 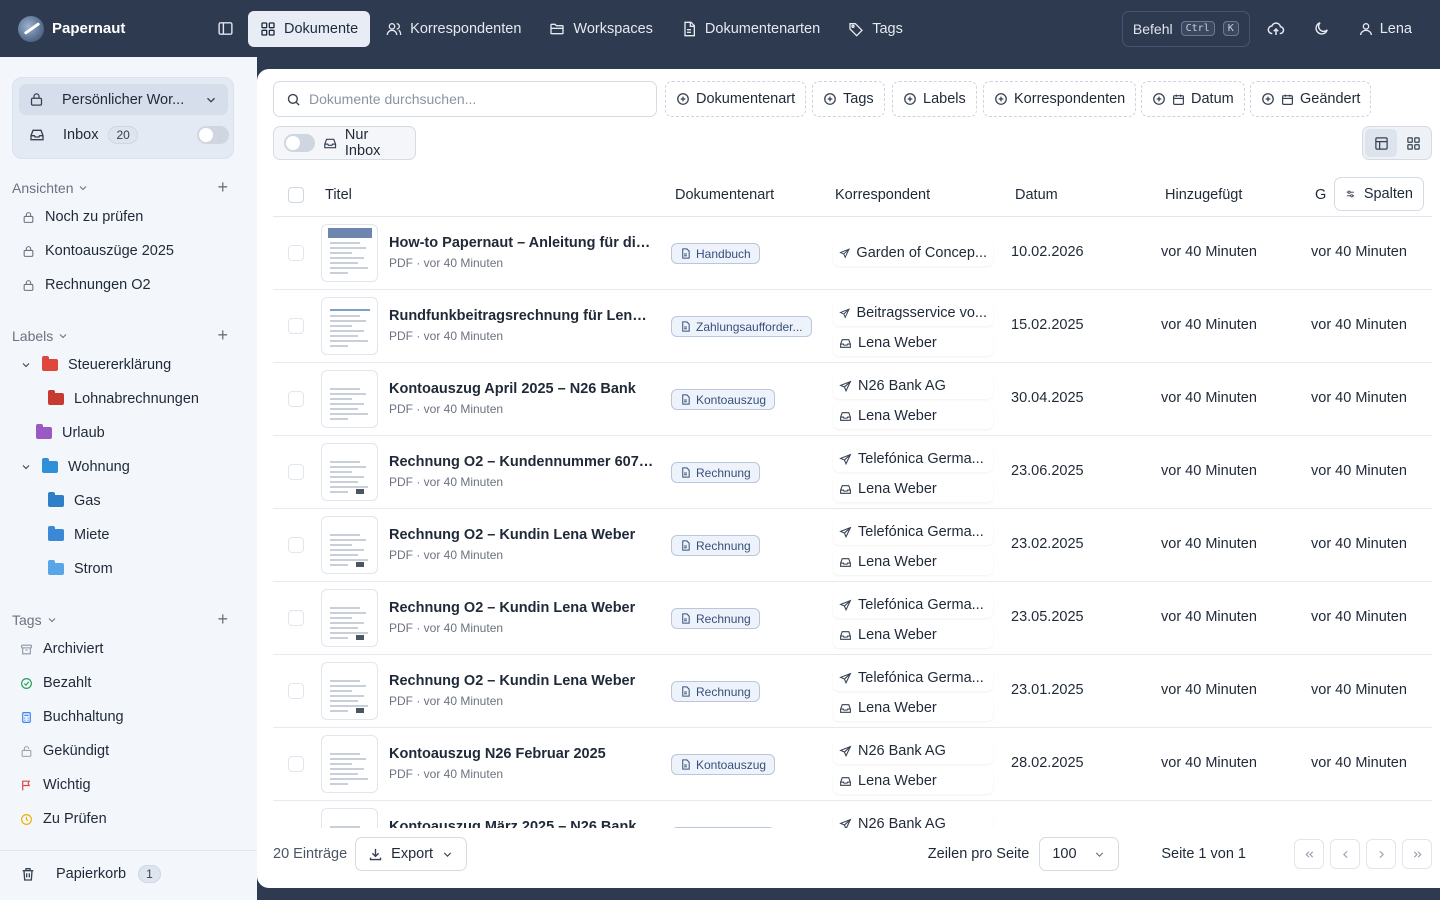 I want to click on command-button: Befehl Ctrl K, so click(x=1185, y=28).